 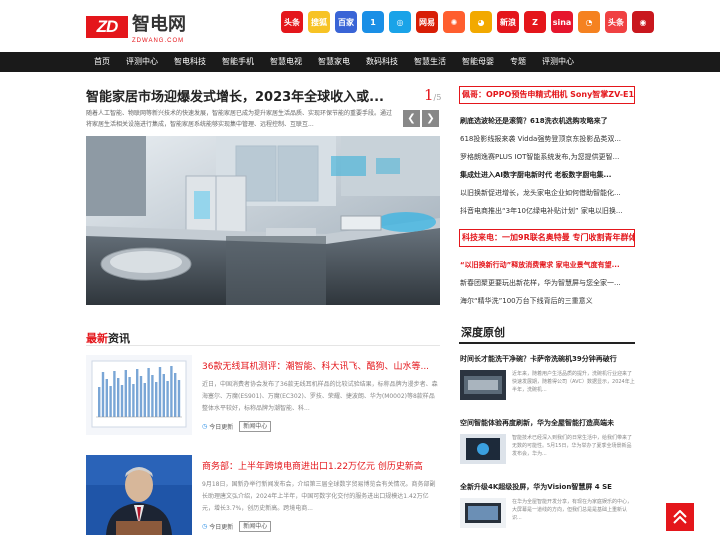 What do you see at coordinates (548, 301) in the screenshot?
I see `sidebar-link: 海尔“精华洗”100万台下线背后的三重意义` at bounding box center [548, 301].